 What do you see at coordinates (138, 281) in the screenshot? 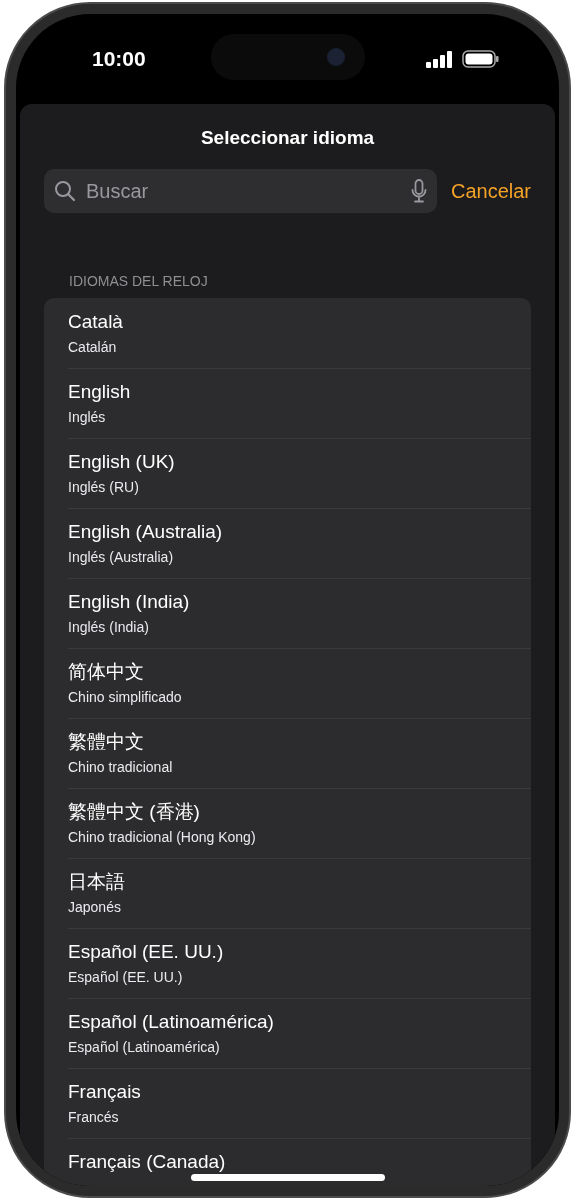
I see `section-header: IDIOMAS DEL RELOJ` at bounding box center [138, 281].